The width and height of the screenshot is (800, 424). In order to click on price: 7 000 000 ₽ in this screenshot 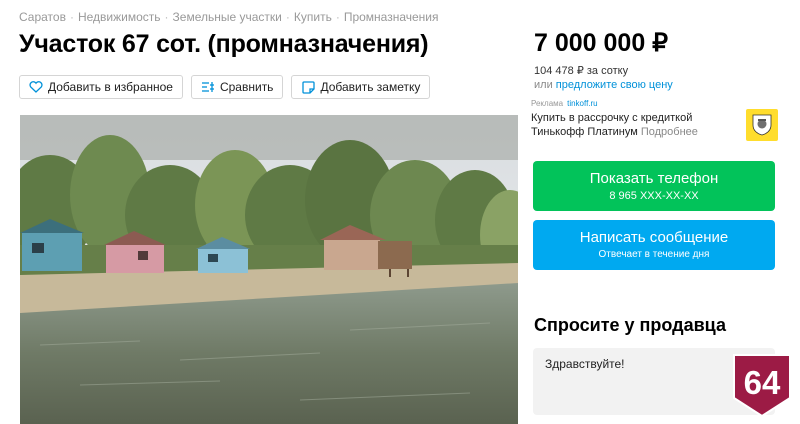, I will do `click(601, 43)`.